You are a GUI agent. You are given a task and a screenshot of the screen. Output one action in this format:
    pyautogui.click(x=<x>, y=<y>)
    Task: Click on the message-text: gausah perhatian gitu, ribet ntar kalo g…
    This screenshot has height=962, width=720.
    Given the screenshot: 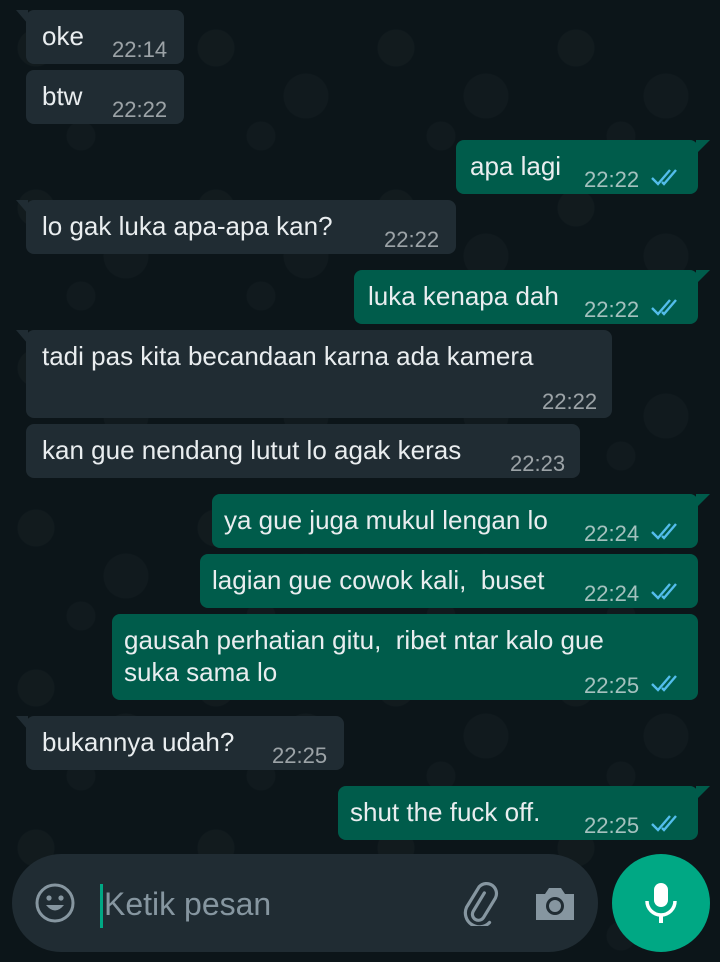 What is the action you would take?
    pyautogui.click(x=364, y=656)
    